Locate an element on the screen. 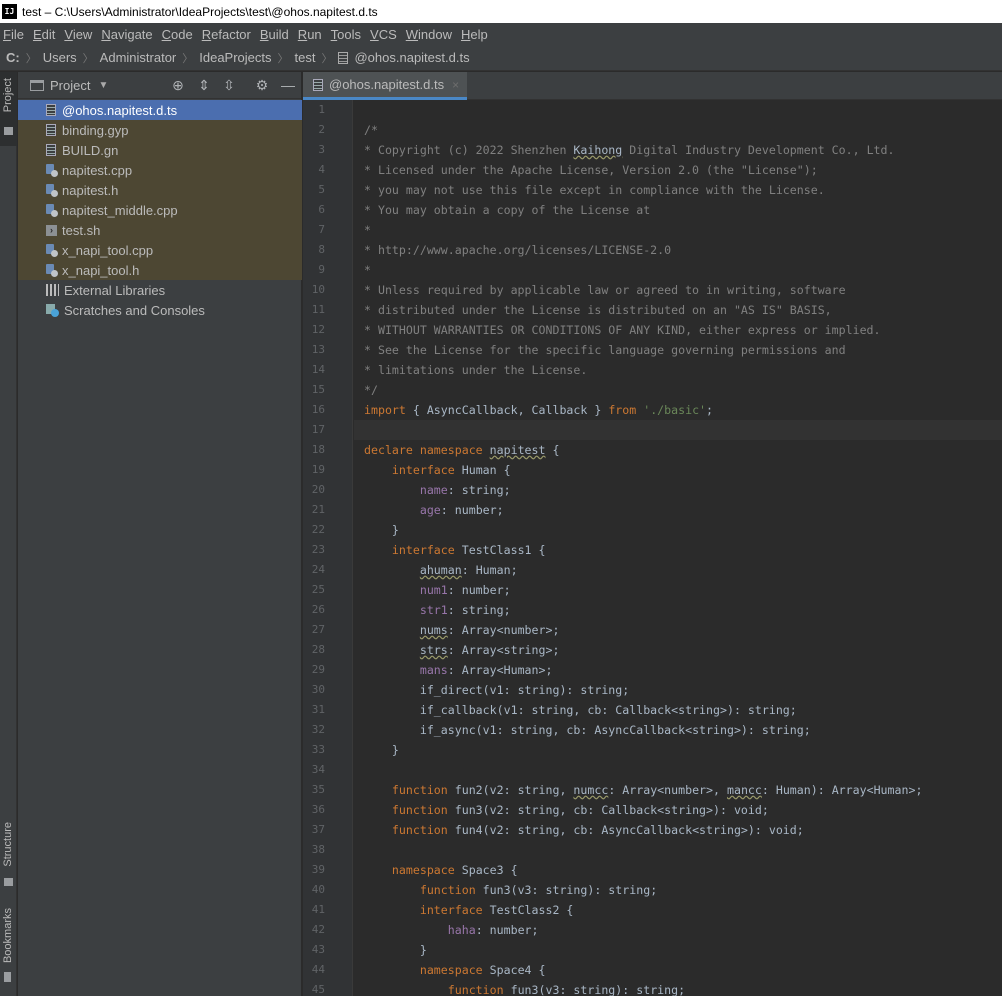 This screenshot has width=1002, height=996. left-tool-strip: Project Structure Bookmarks is located at coordinates (8, 534).